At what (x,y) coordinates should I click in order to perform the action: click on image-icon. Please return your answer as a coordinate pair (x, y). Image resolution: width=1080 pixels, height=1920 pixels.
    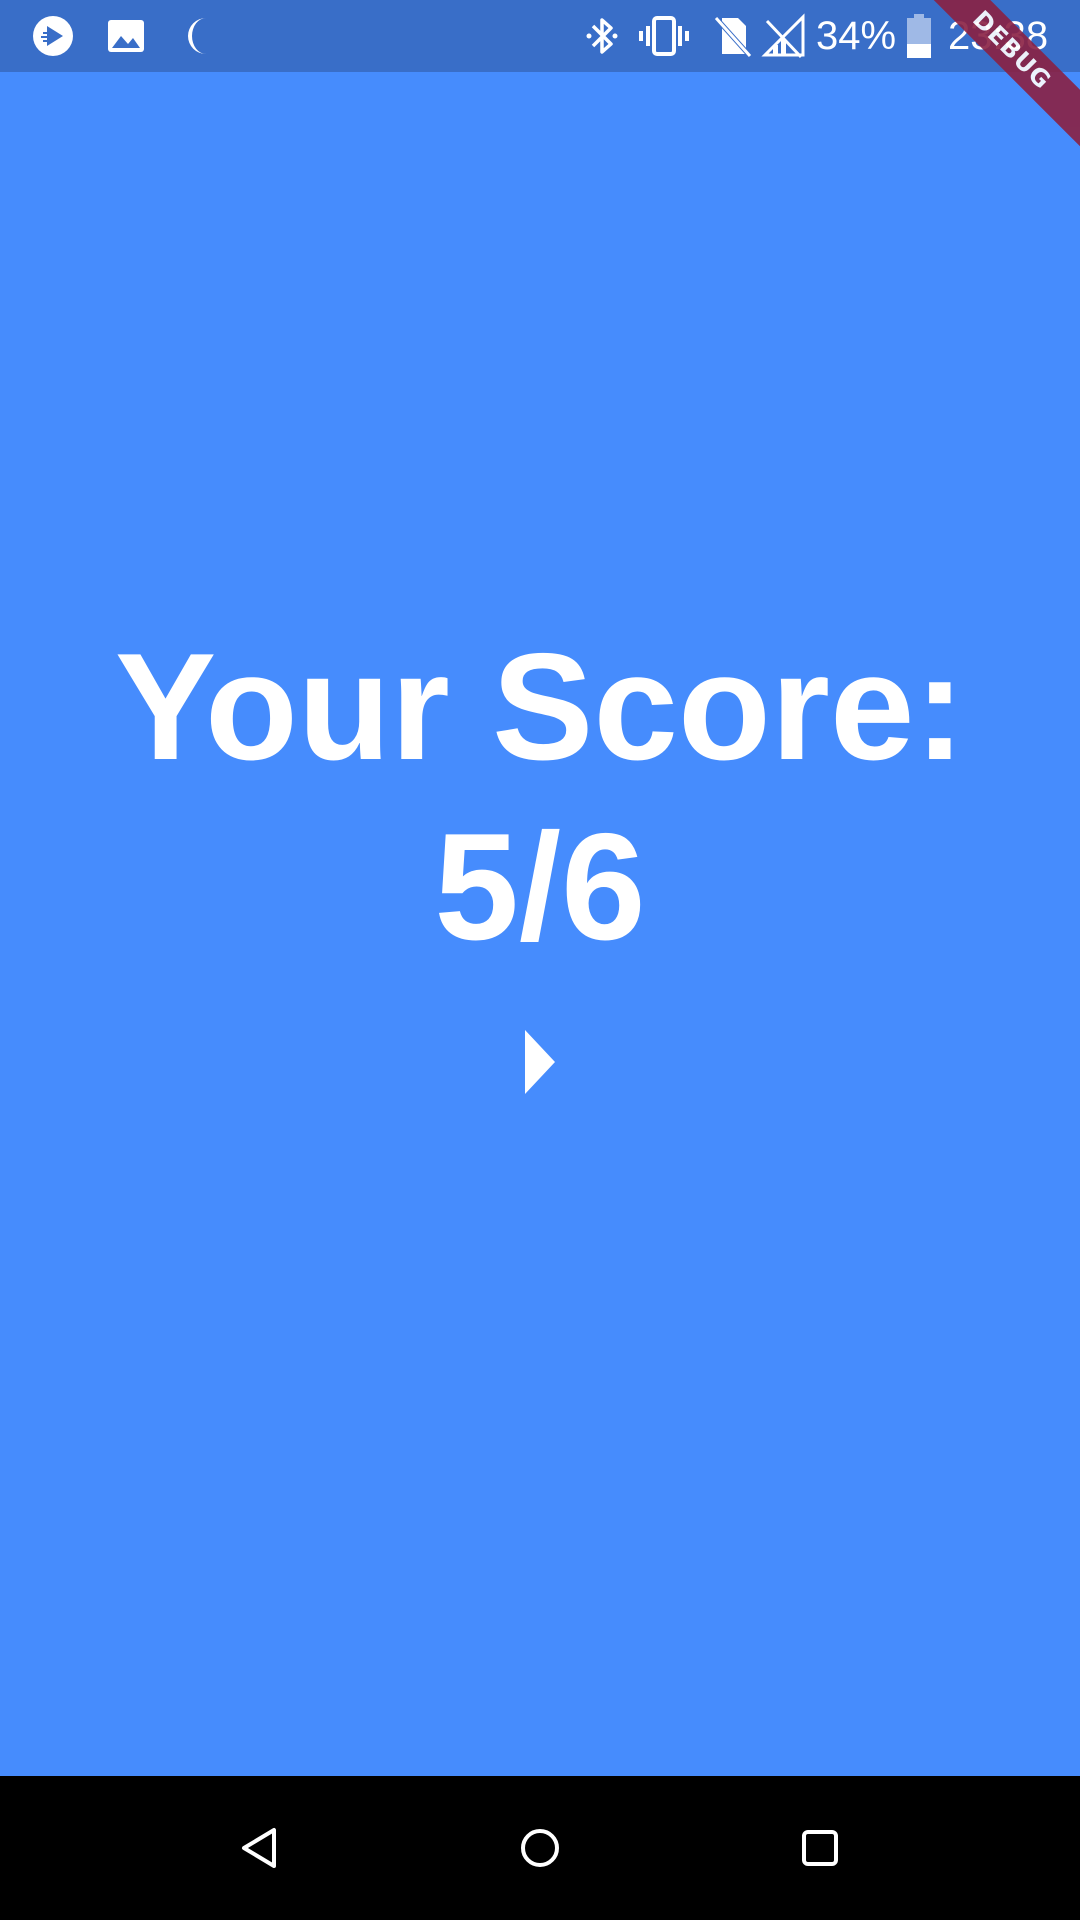
    Looking at the image, I should click on (126, 36).